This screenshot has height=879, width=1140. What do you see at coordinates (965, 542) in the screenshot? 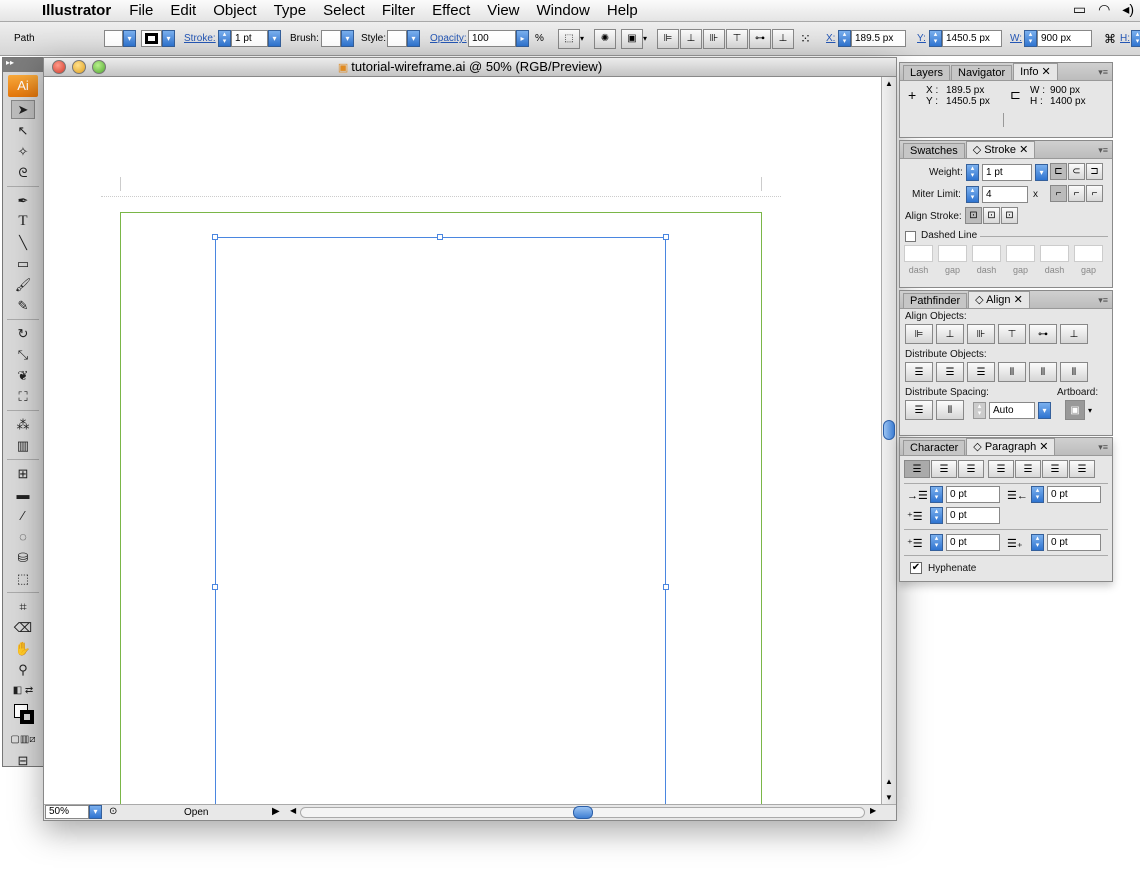
I see `space-before-input: ▴ ▾ 0 pt` at bounding box center [965, 542].